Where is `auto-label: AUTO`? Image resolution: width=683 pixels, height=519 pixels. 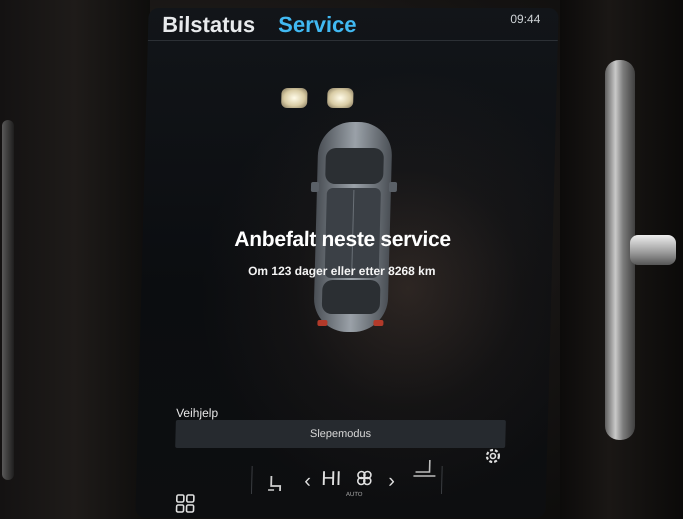 auto-label: AUTO is located at coordinates (354, 495).